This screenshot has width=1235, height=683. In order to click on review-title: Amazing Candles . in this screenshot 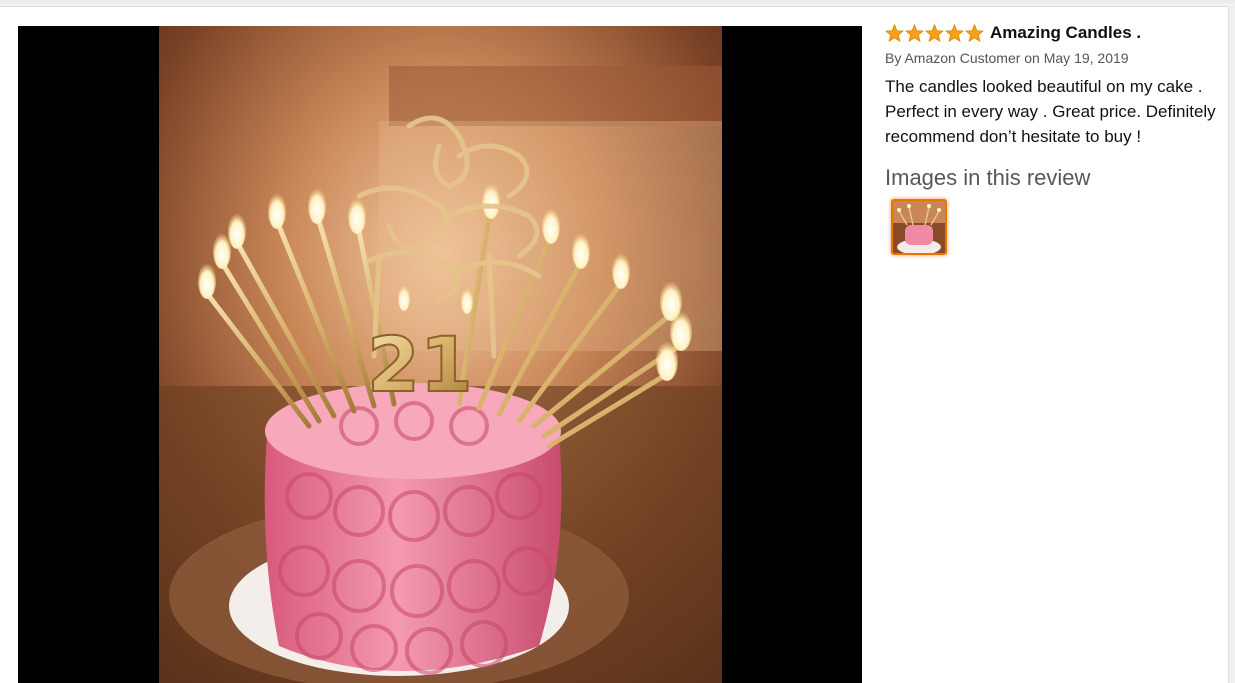, I will do `click(1066, 32)`.